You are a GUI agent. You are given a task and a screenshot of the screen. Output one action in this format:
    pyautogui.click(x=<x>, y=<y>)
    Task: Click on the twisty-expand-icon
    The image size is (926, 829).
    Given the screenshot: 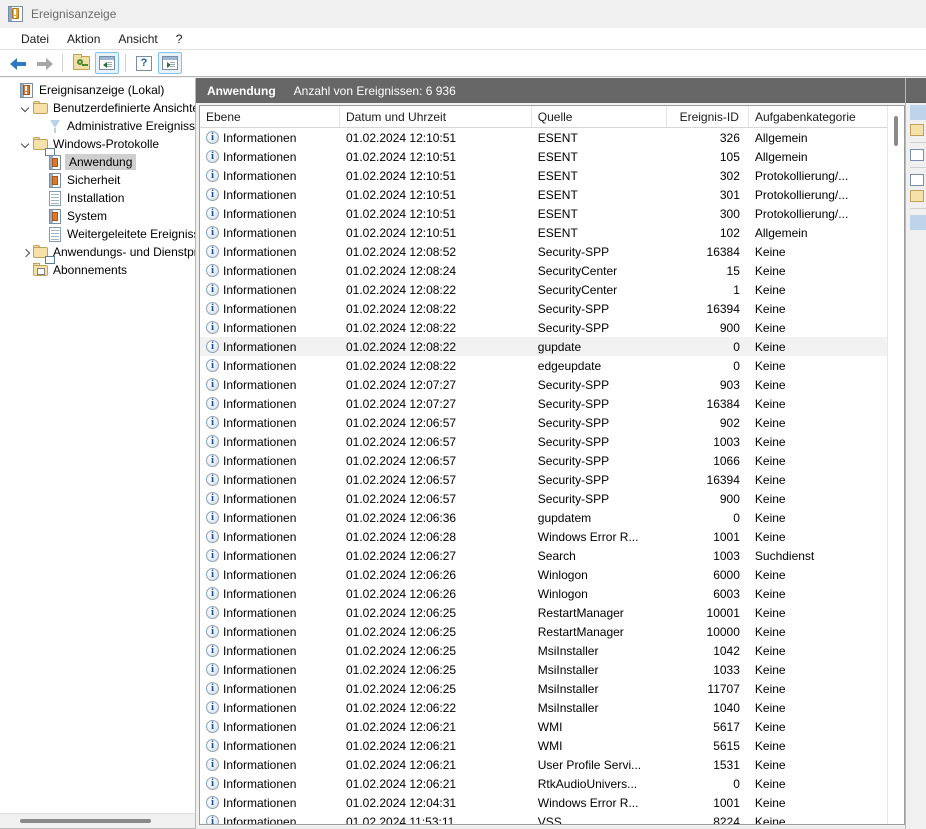 What is the action you would take?
    pyautogui.click(x=25, y=252)
    